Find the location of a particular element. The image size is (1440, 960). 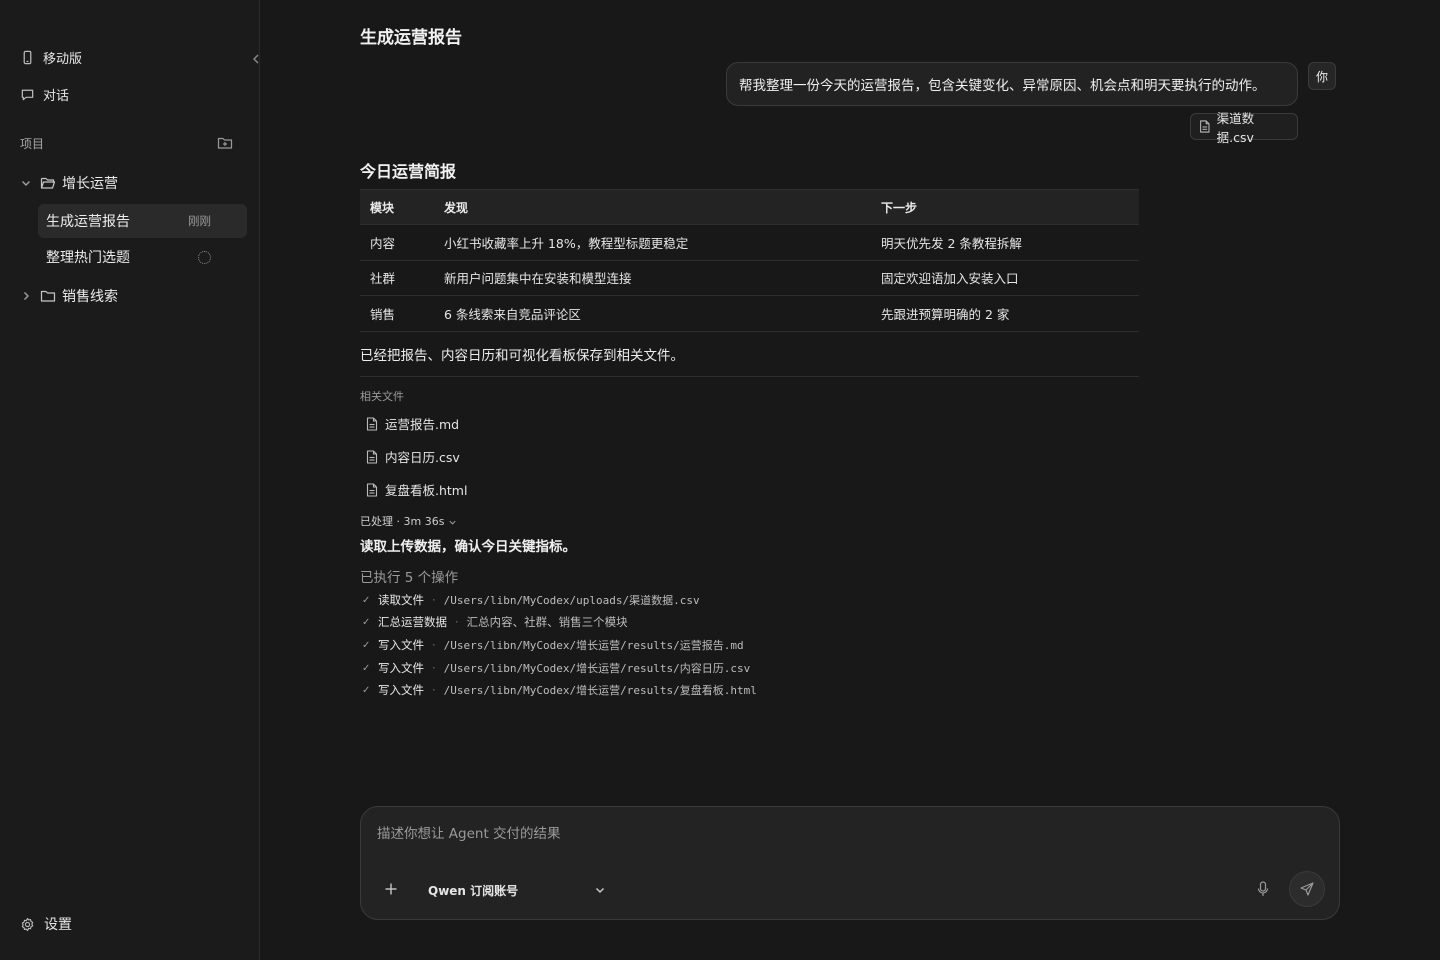

chat-link: 对话 is located at coordinates (44, 94).